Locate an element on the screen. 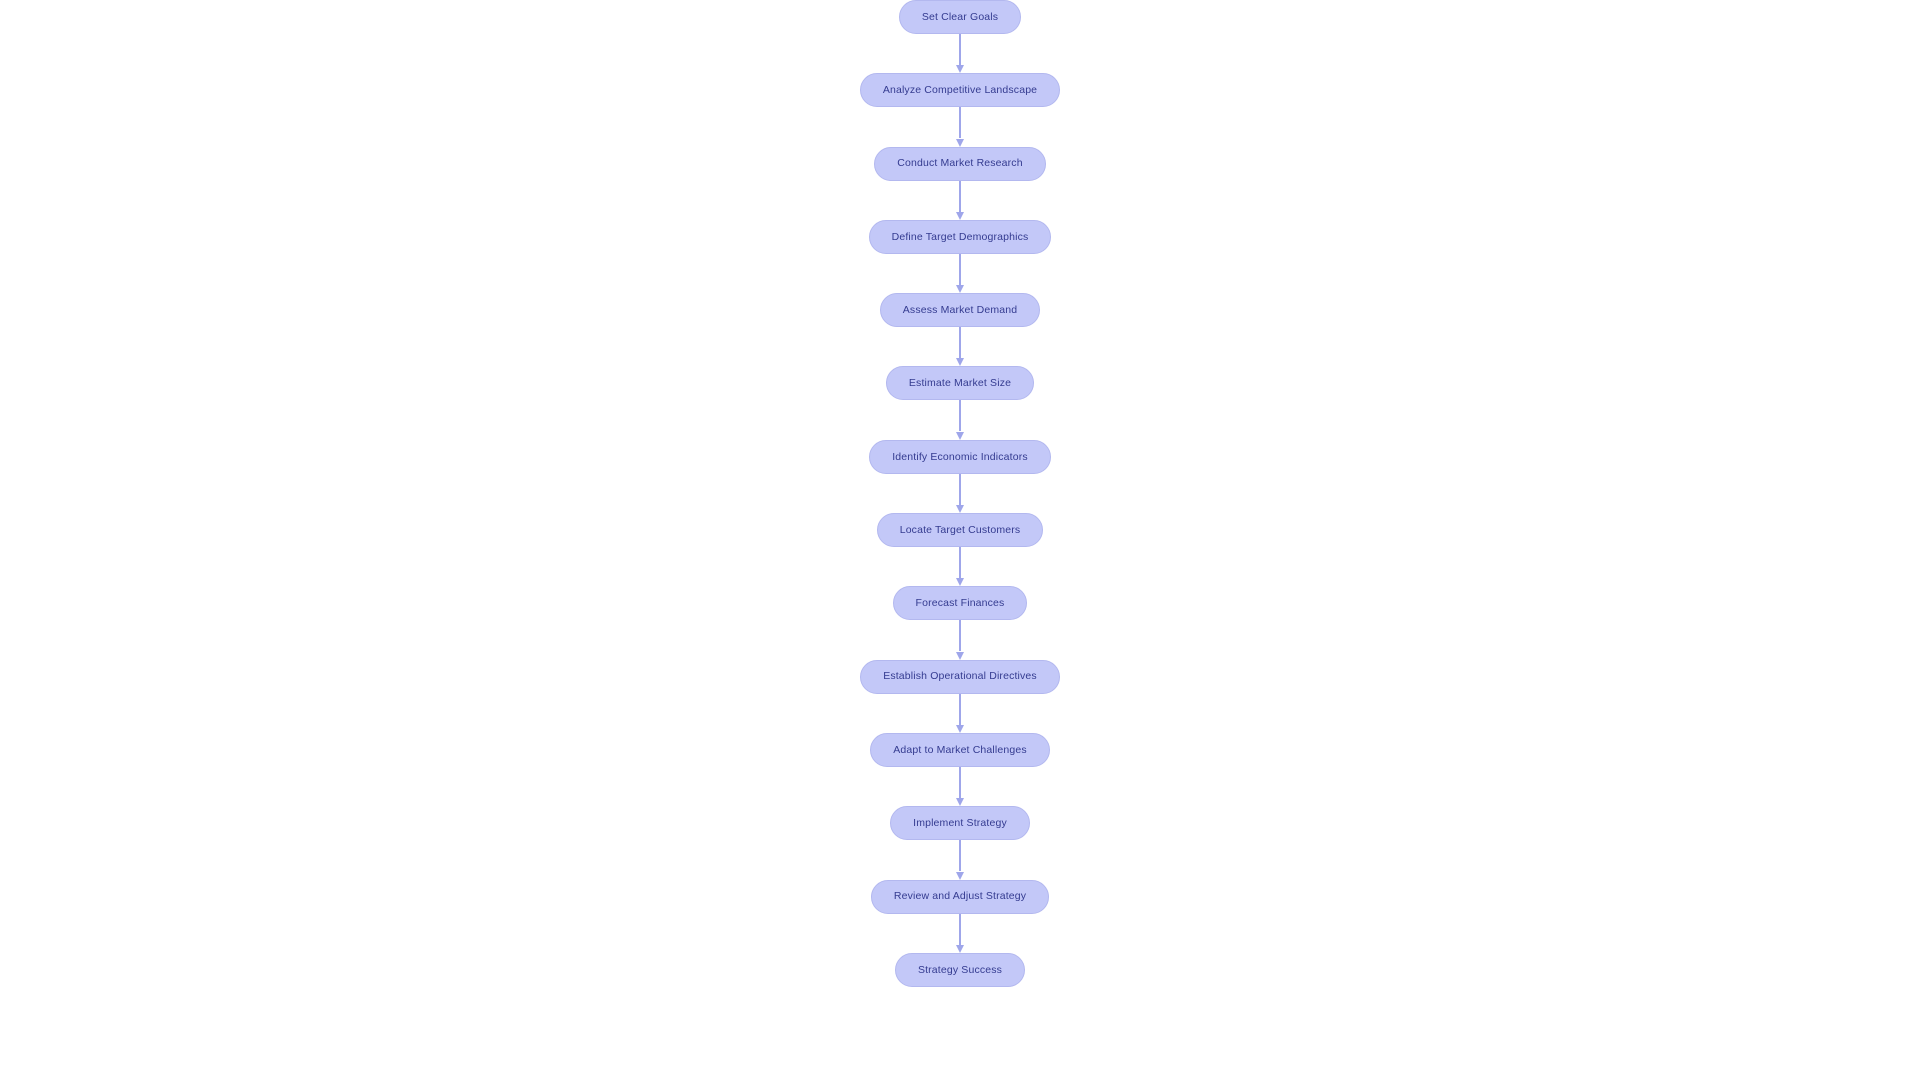 The image size is (1920, 1080). flowchart-node-label: Set Clear Goals is located at coordinates (960, 16).